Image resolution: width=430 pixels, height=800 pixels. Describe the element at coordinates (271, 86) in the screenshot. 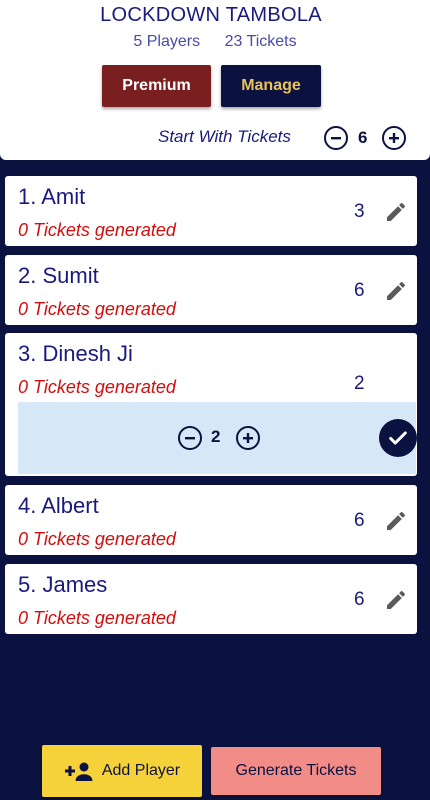

I see `manage-button: Manage` at that location.